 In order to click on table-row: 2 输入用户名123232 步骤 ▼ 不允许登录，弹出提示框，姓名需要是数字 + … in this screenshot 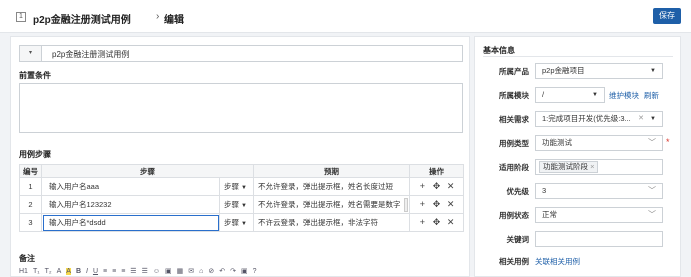, I will do `click(241, 204)`.